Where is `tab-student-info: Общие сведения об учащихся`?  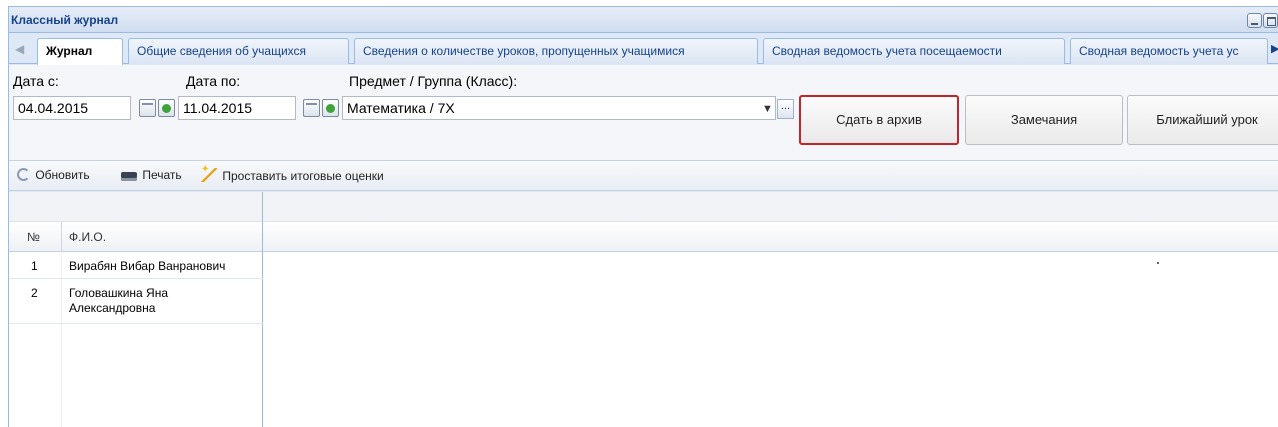
tab-student-info: Общие сведения об учащихся is located at coordinates (238, 51).